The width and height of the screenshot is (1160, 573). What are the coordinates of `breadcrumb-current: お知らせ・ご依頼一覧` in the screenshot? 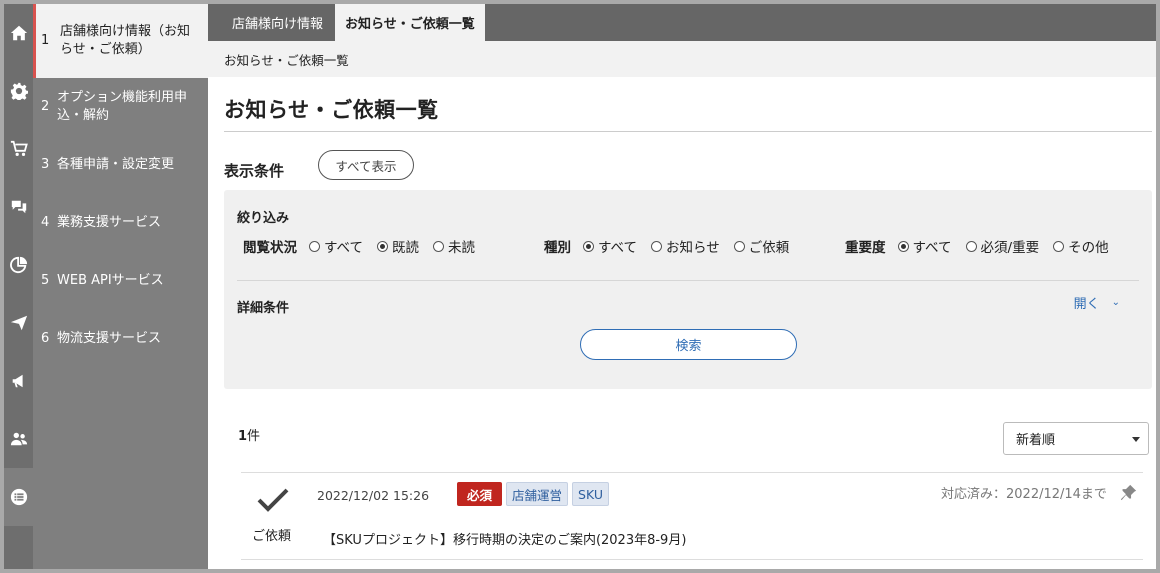 It's located at (286, 60).